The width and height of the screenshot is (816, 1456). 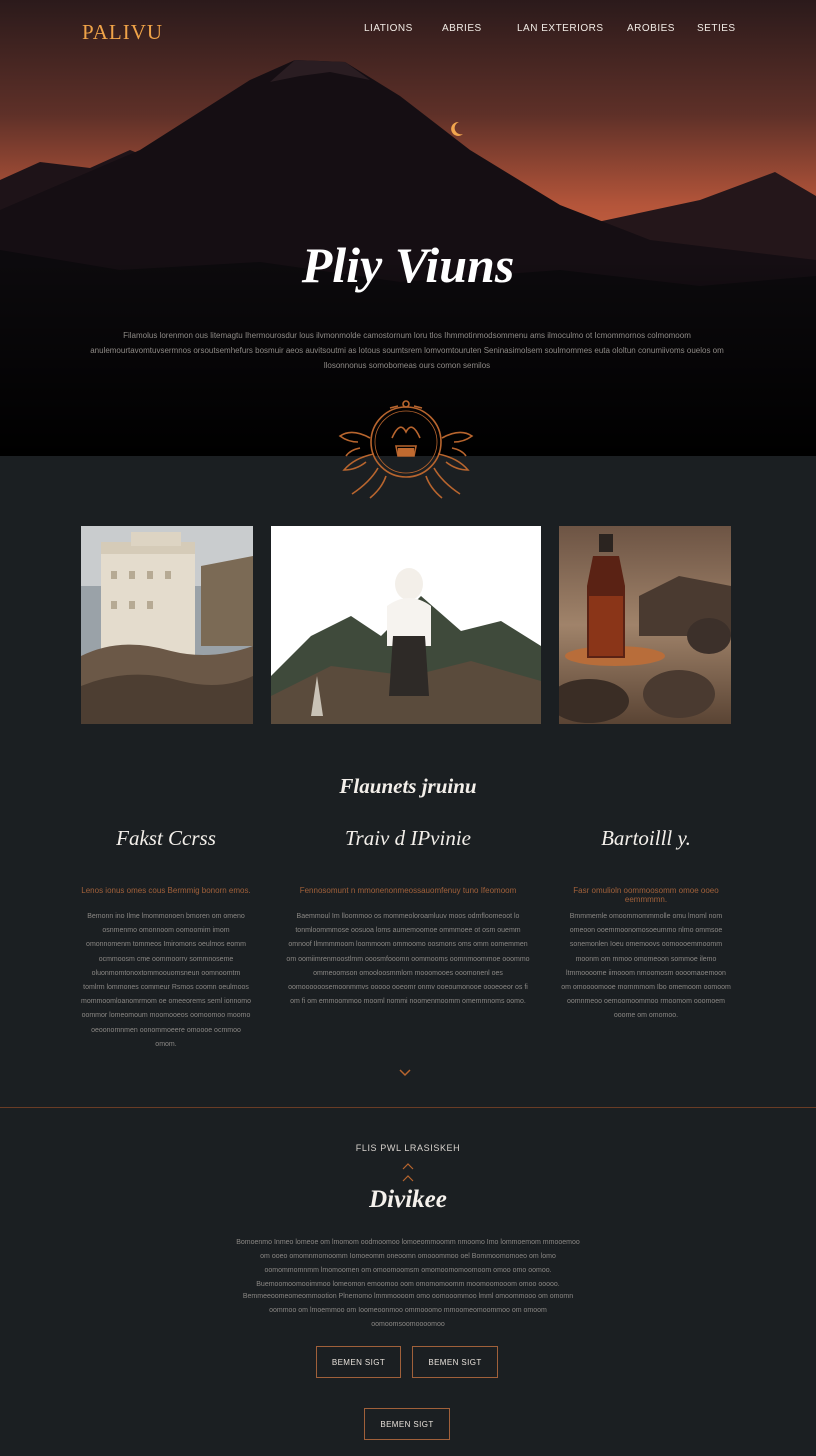 What do you see at coordinates (166, 838) in the screenshot?
I see `feature-title: Fakst Ccrss` at bounding box center [166, 838].